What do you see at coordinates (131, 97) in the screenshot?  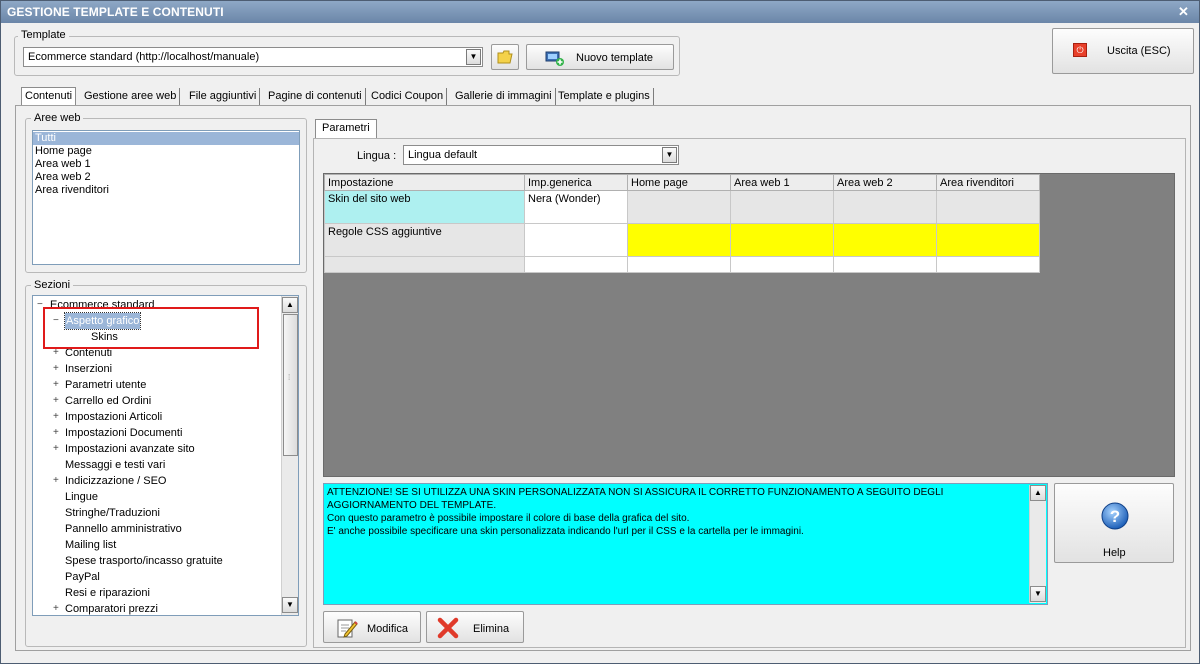 I see `tab-gestione-aree-web: Gestione aree web` at bounding box center [131, 97].